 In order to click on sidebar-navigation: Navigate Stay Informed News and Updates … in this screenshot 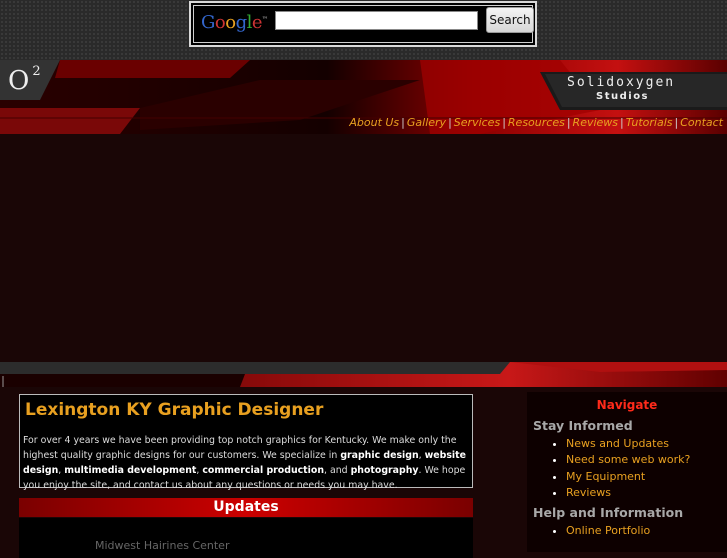, I will do `click(627, 472)`.